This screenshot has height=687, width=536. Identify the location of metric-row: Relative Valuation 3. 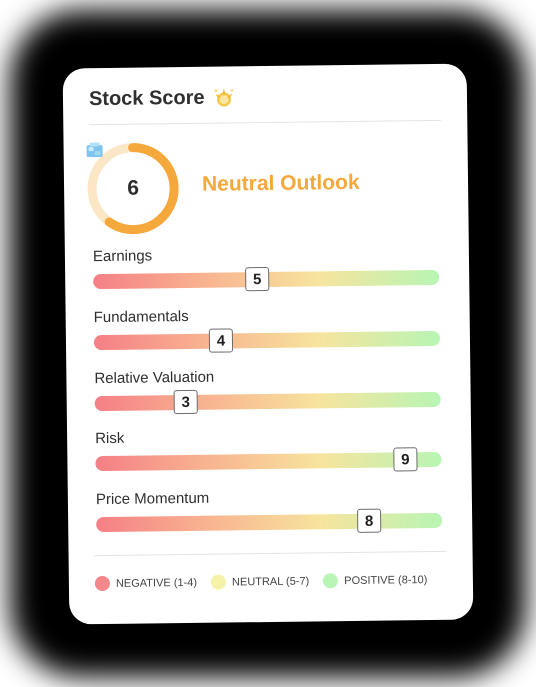
(267, 393).